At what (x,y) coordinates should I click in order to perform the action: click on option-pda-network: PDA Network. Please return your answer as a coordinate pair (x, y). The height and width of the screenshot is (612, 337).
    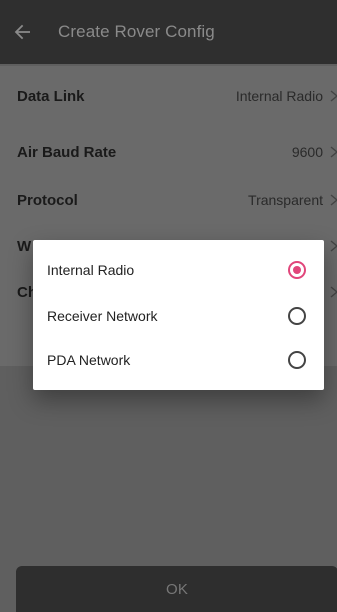
    Looking at the image, I should click on (178, 360).